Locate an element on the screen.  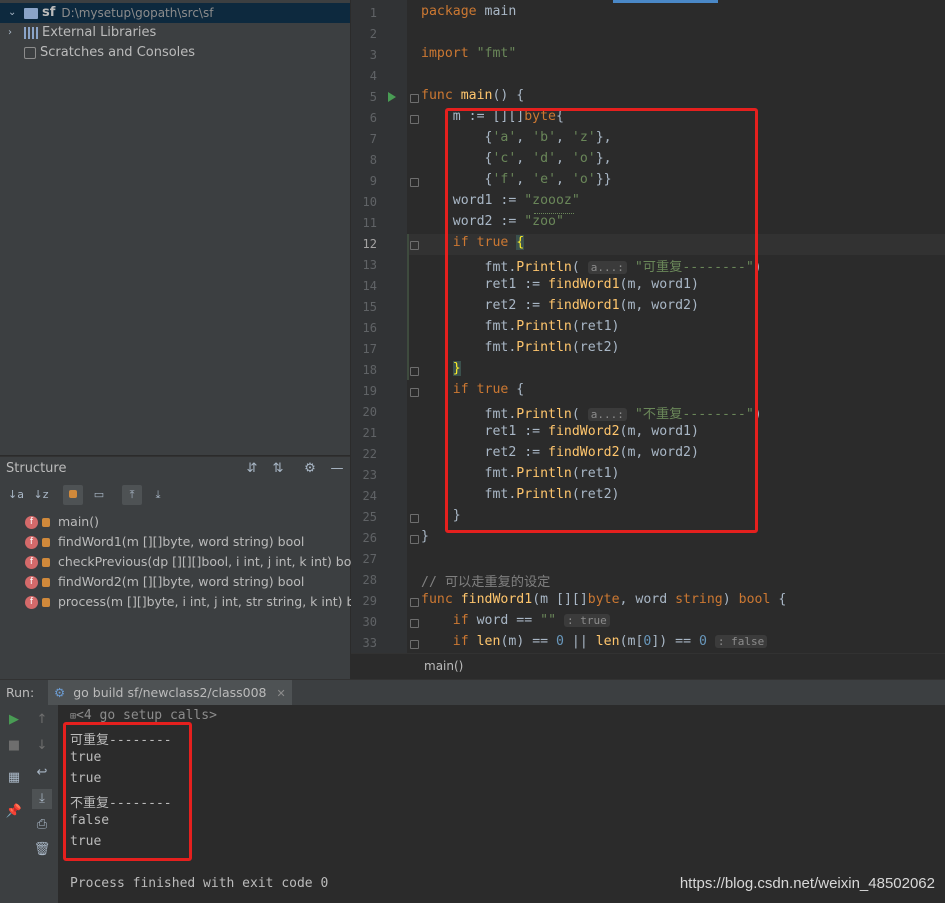
tree-item-sf: ⌄ sf D:\mysetup\gopath\src\sf is located at coordinates (175, 13).